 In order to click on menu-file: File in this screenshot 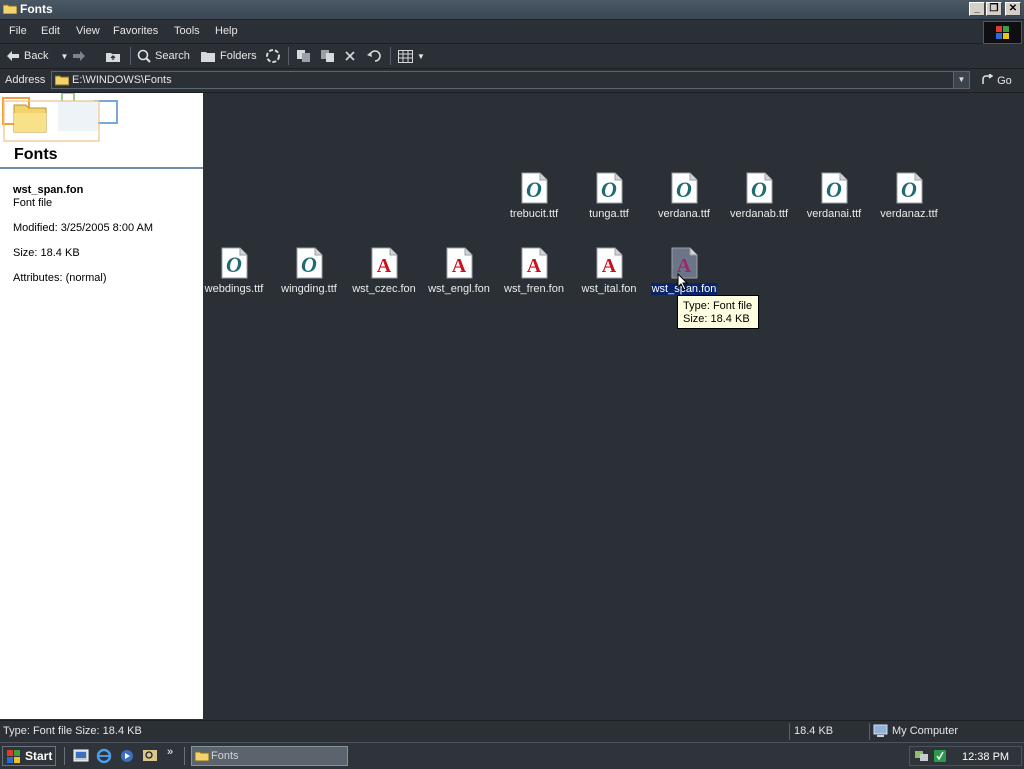, I will do `click(18, 31)`.